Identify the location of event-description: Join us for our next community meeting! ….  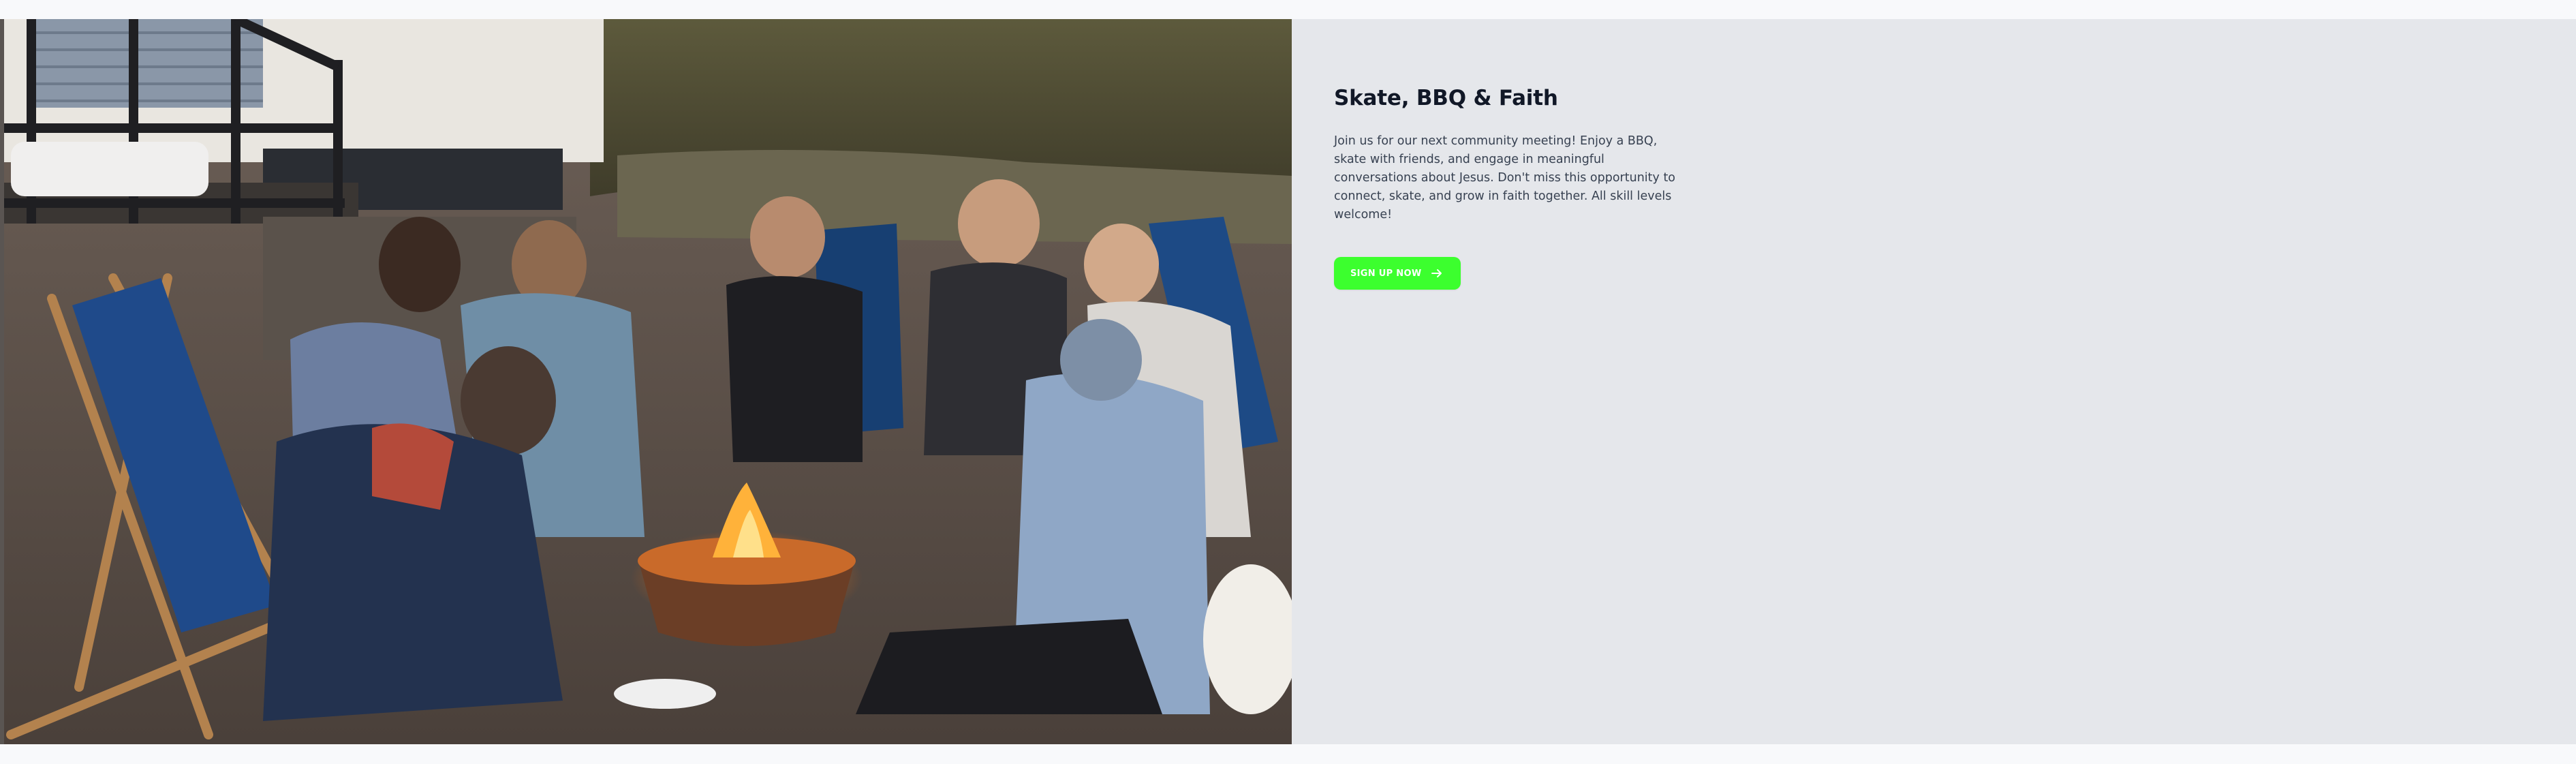
(1505, 178).